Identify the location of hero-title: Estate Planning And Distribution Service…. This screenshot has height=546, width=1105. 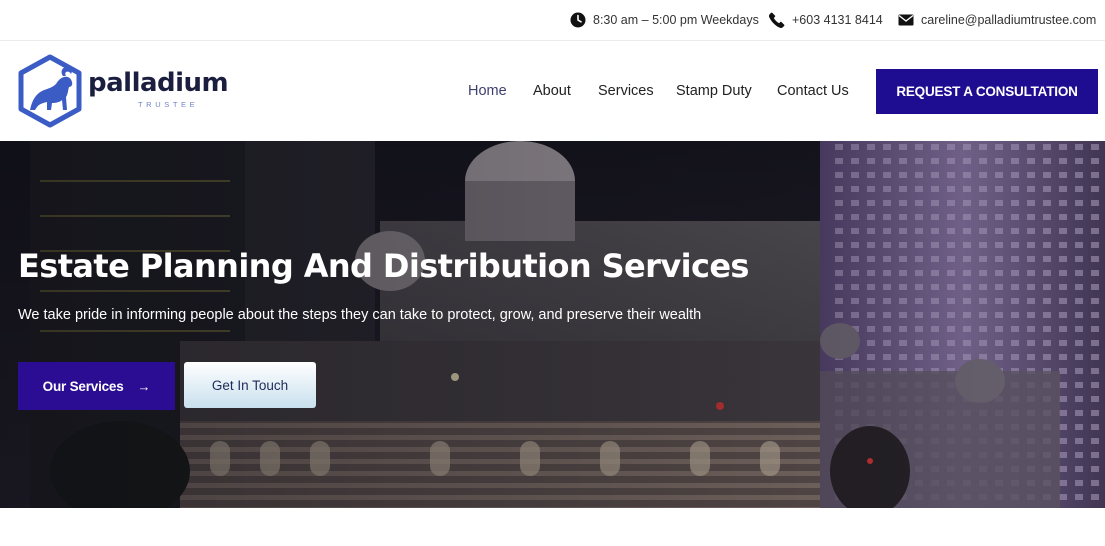
(383, 266).